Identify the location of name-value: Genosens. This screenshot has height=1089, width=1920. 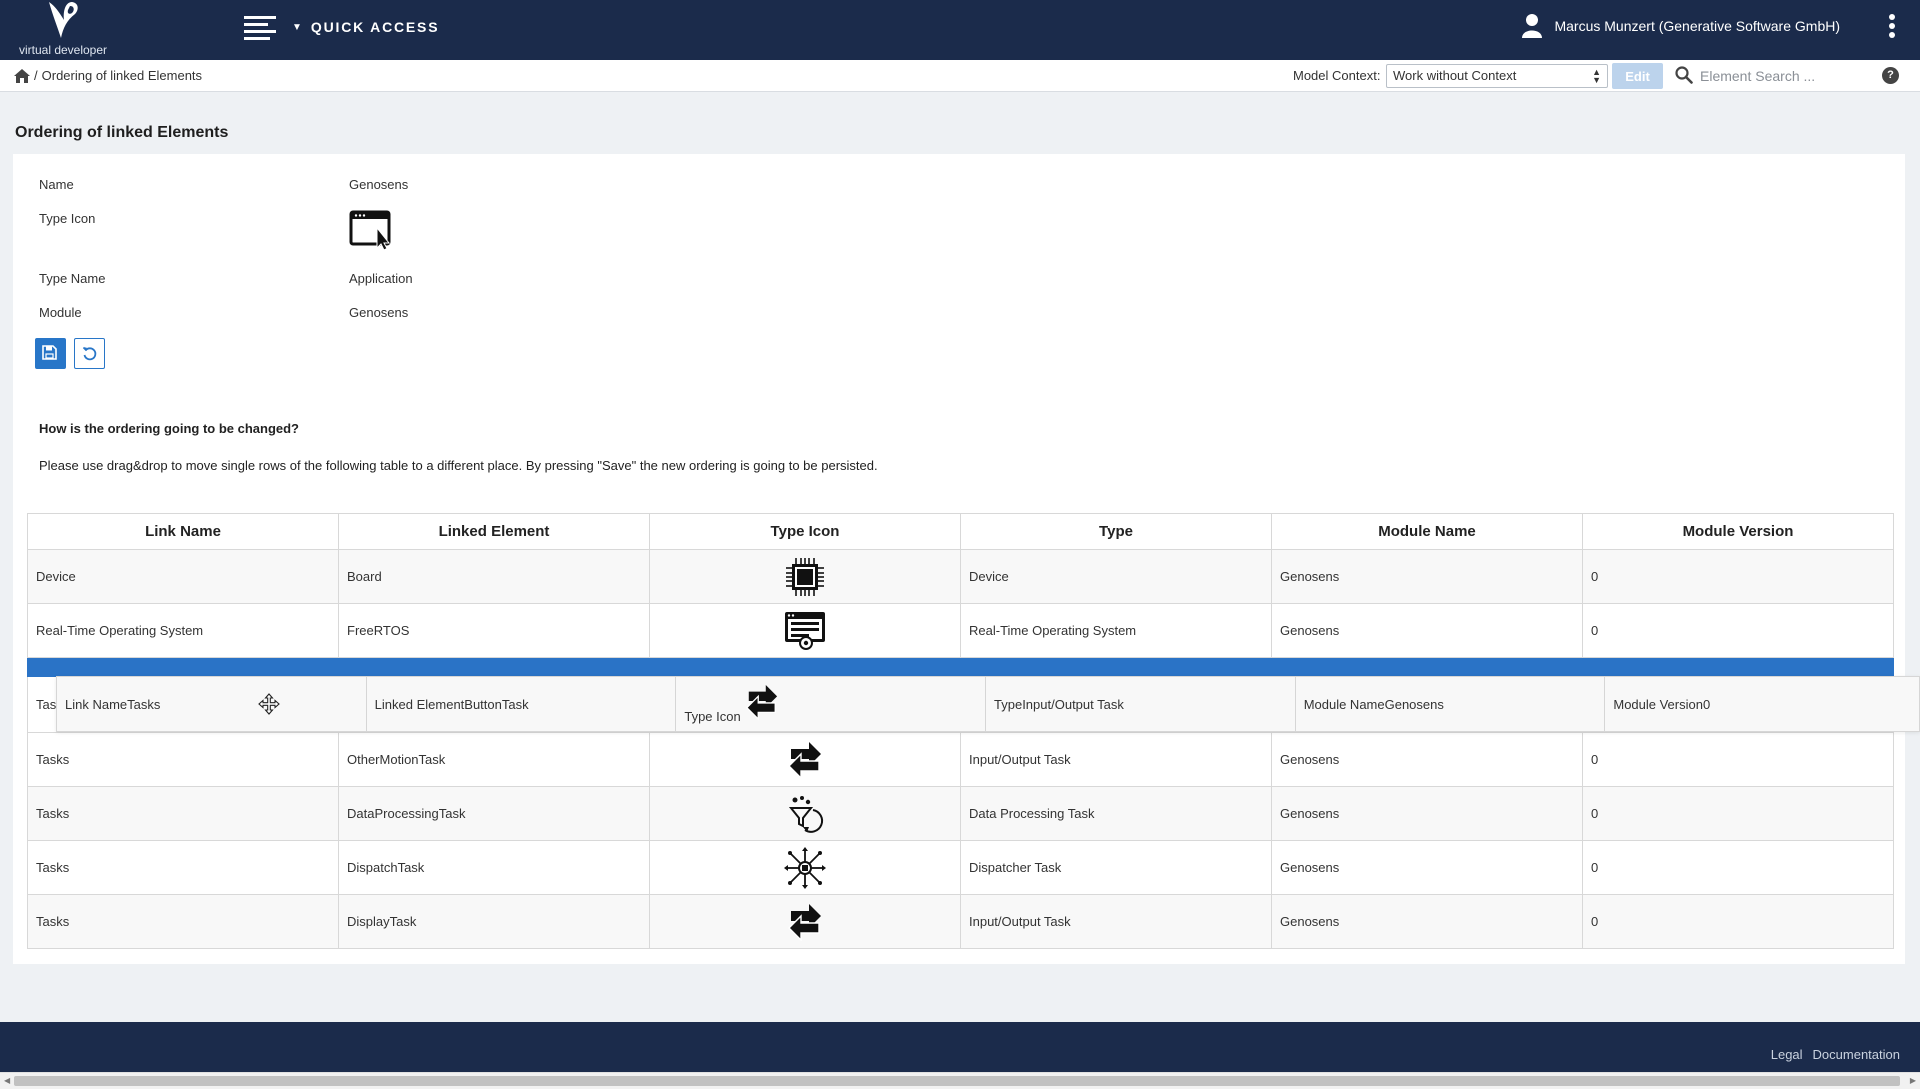
(379, 184).